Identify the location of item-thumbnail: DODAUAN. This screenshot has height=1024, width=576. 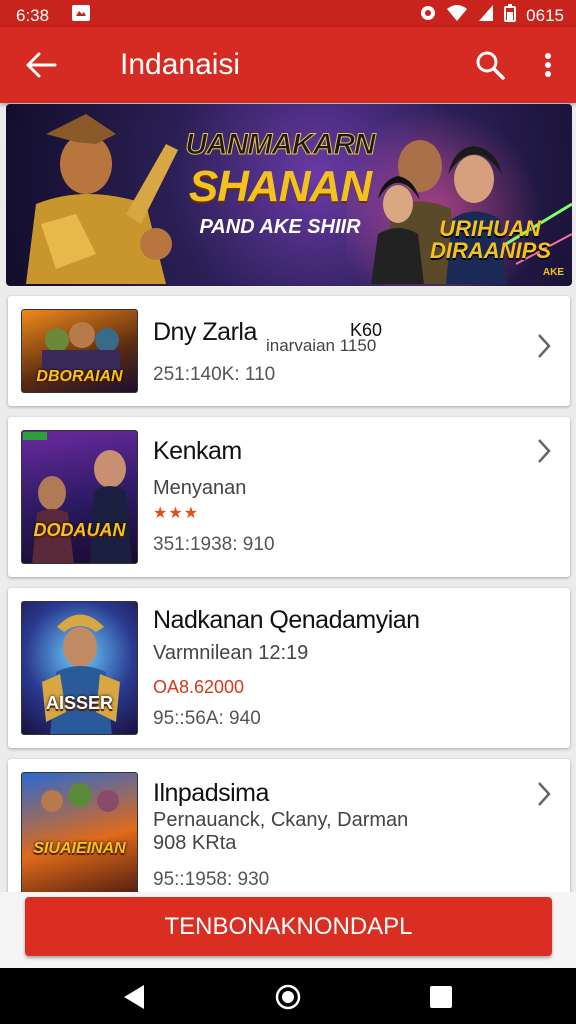
(79, 497).